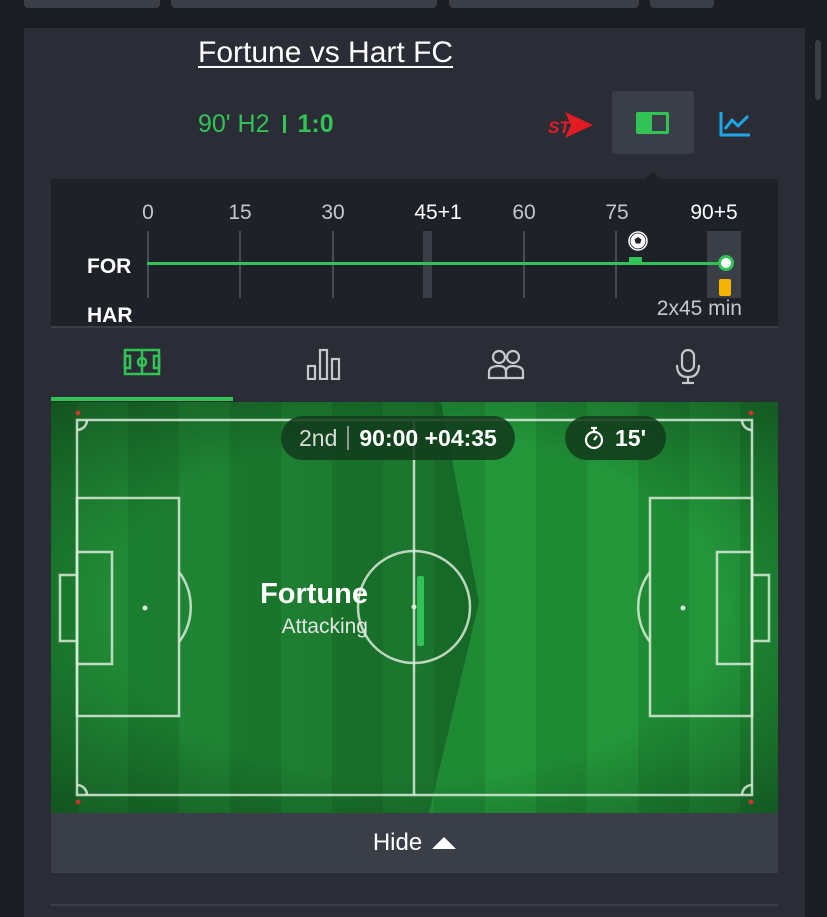 The image size is (827, 917). Describe the element at coordinates (714, 212) in the screenshot. I see `tick-90: 90+5` at that location.